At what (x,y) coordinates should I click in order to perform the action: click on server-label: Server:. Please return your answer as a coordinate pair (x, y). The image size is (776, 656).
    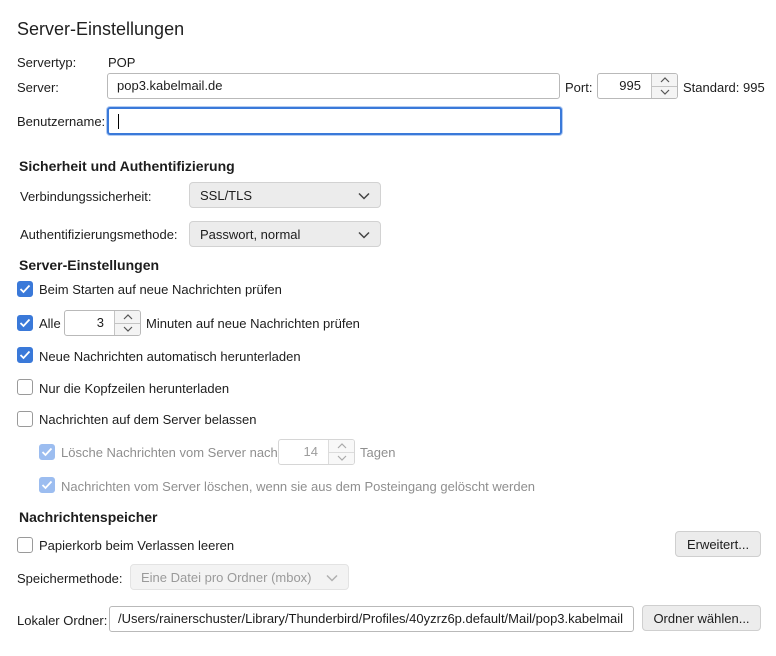
    Looking at the image, I should click on (38, 87).